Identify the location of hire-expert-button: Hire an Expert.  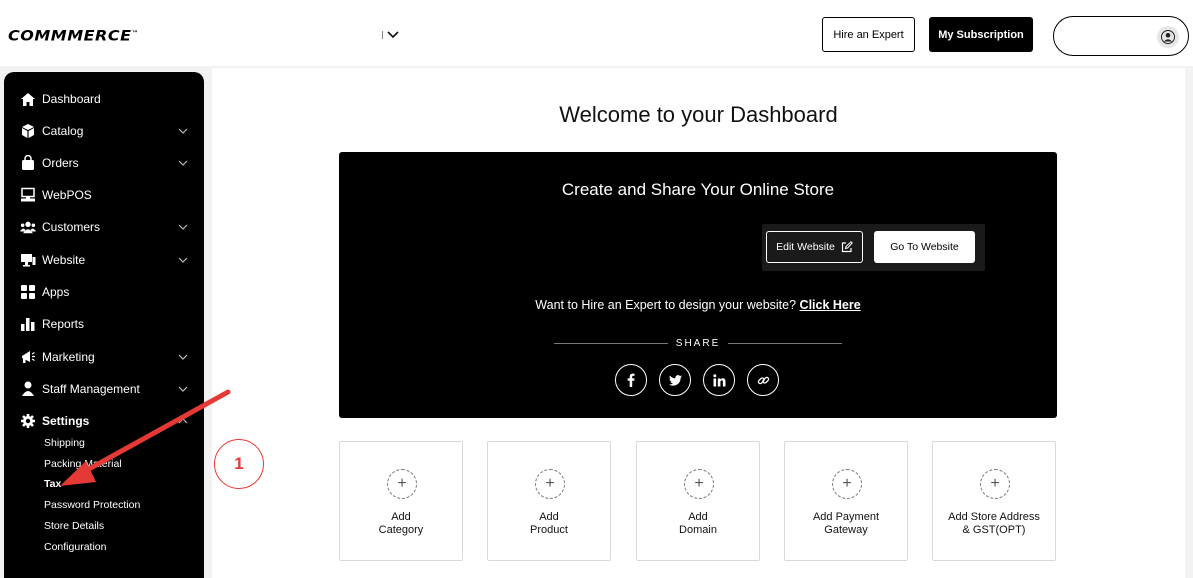
(868, 34).